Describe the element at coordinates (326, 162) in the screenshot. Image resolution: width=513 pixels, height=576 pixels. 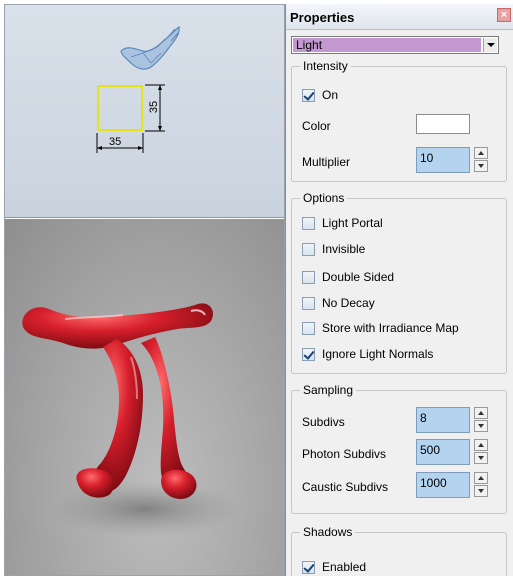
I see `multiplier-label: Multiplier` at that location.